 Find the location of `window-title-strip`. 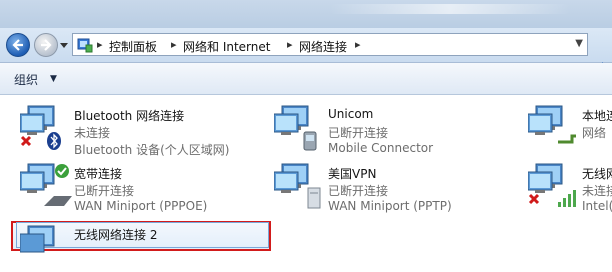

window-title-strip is located at coordinates (306, 14).